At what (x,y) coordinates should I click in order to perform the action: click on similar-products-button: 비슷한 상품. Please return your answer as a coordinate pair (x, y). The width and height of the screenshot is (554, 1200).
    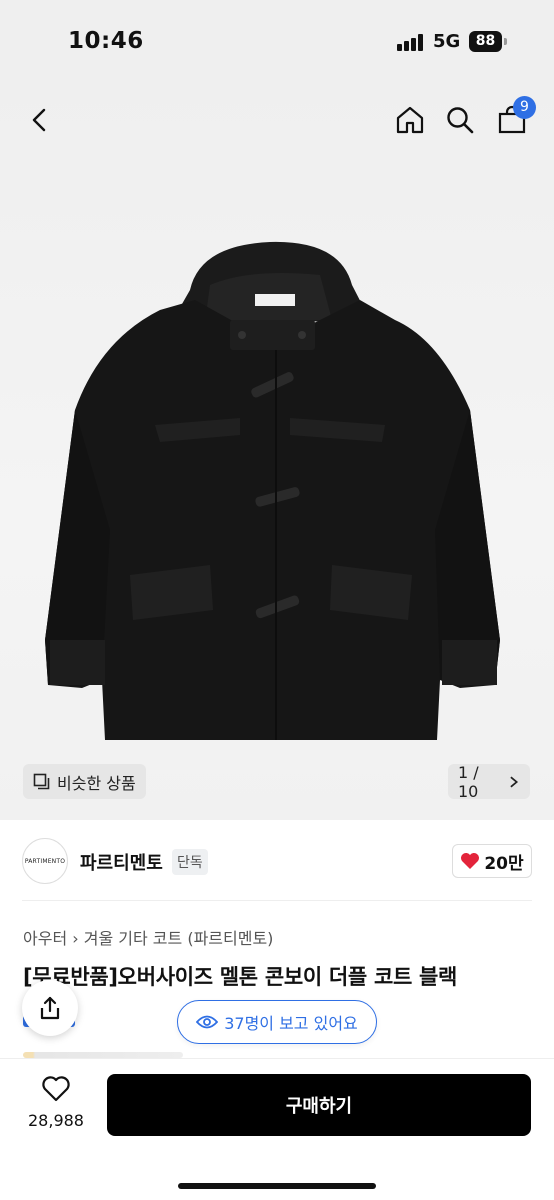
    Looking at the image, I should click on (84, 781).